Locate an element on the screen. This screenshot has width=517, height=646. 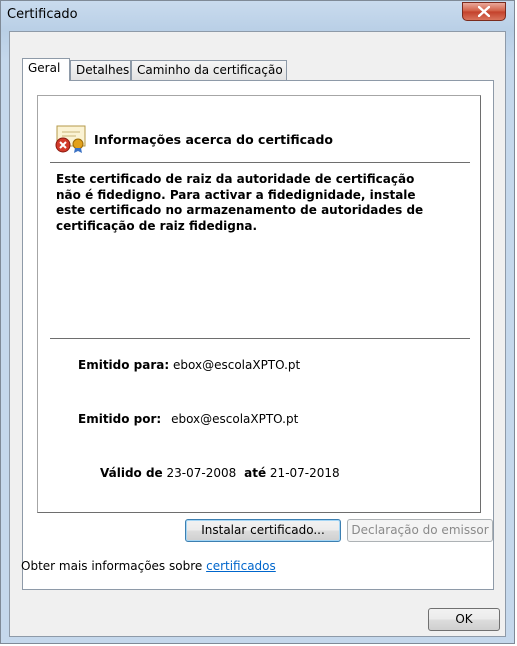
issued-by-row: Emitido por: ebox@escolaXPTO.pt is located at coordinates (188, 419).